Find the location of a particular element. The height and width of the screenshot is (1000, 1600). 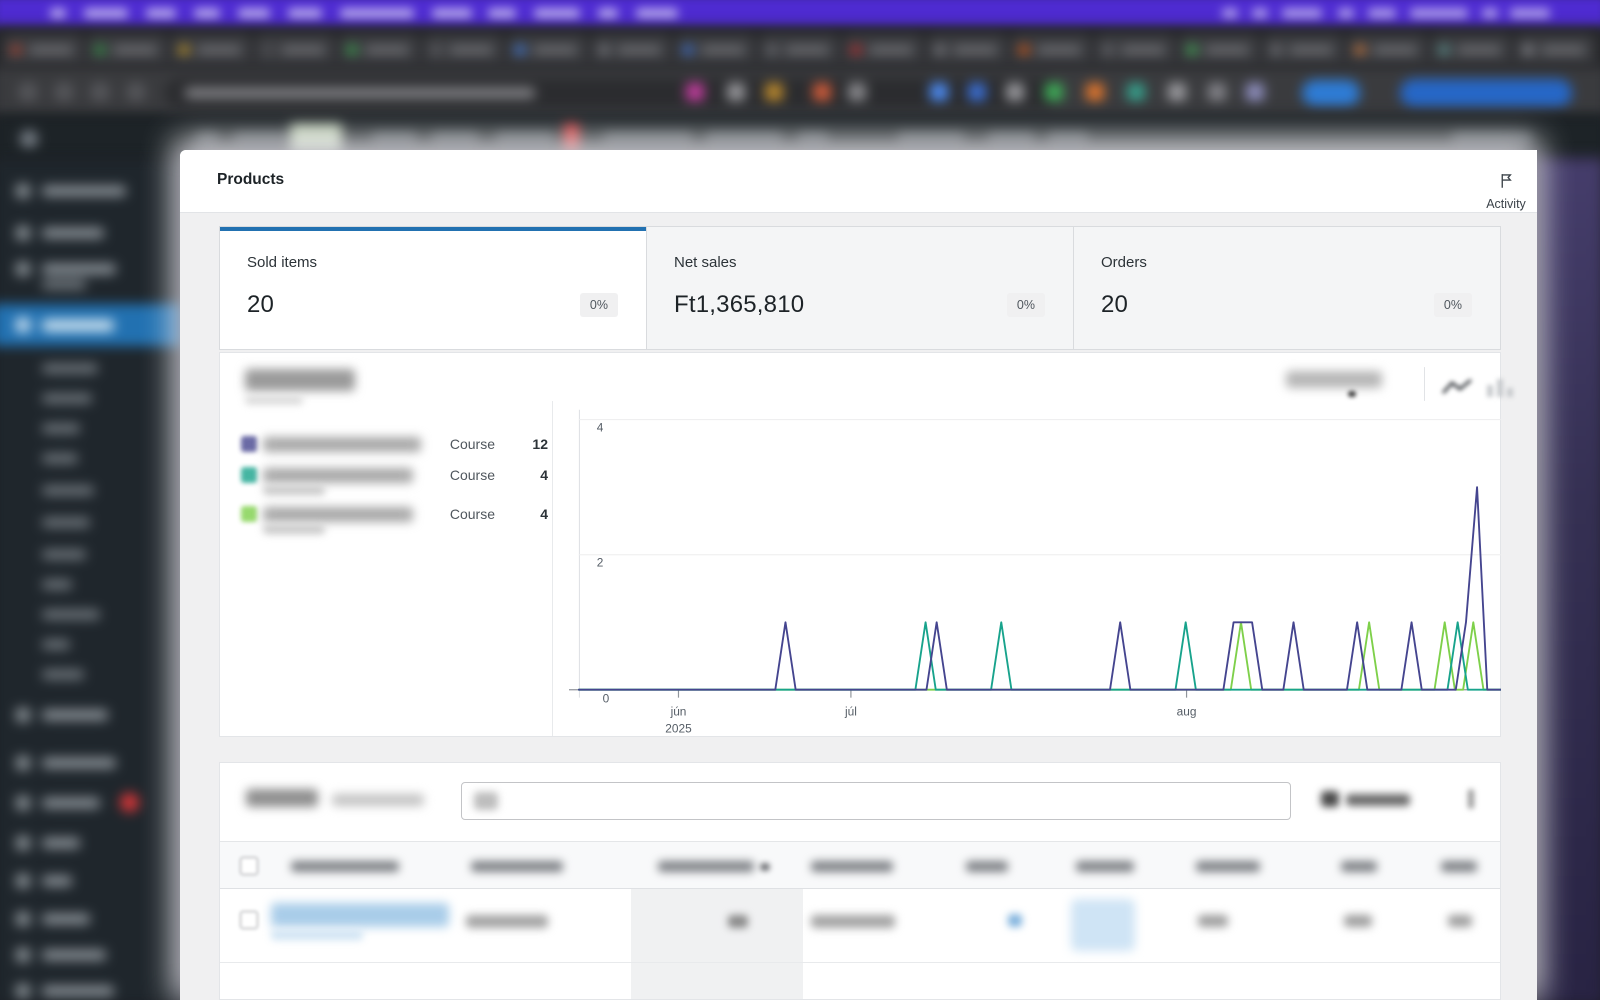

legend-row: Course 12 is located at coordinates (386, 453).